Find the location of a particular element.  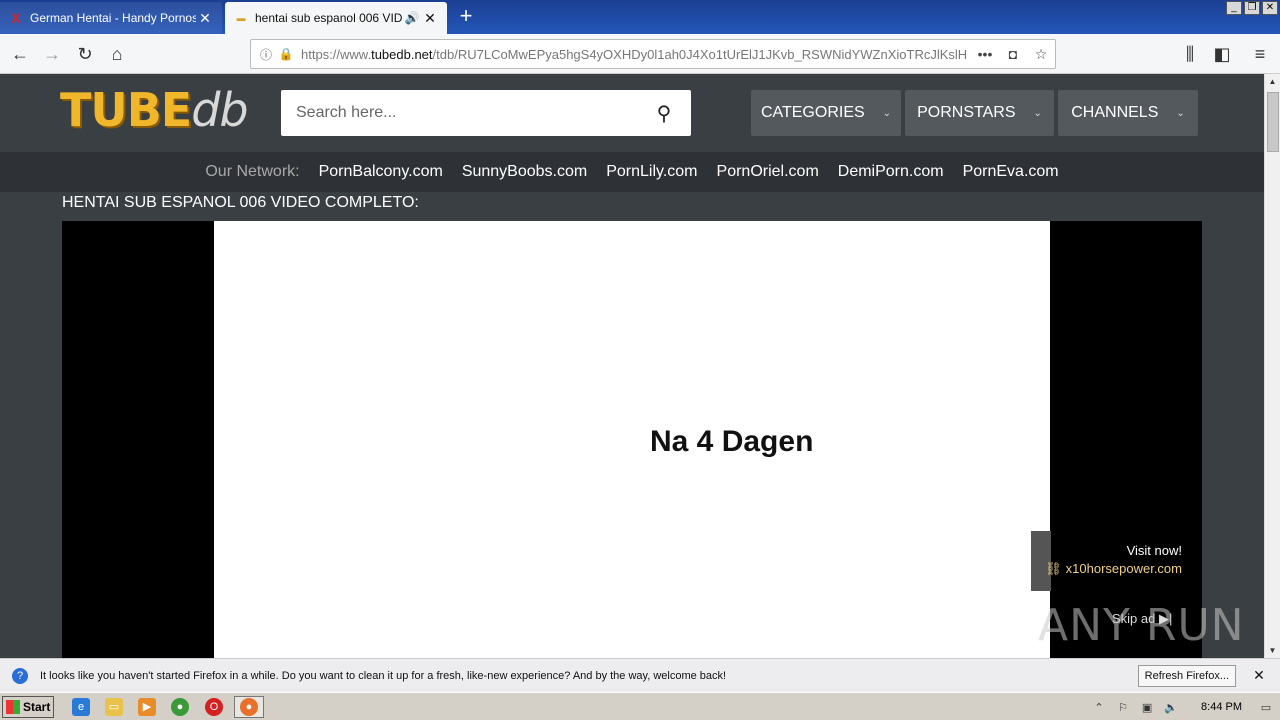

flag-icon: ⚐ is located at coordinates (1123, 707).